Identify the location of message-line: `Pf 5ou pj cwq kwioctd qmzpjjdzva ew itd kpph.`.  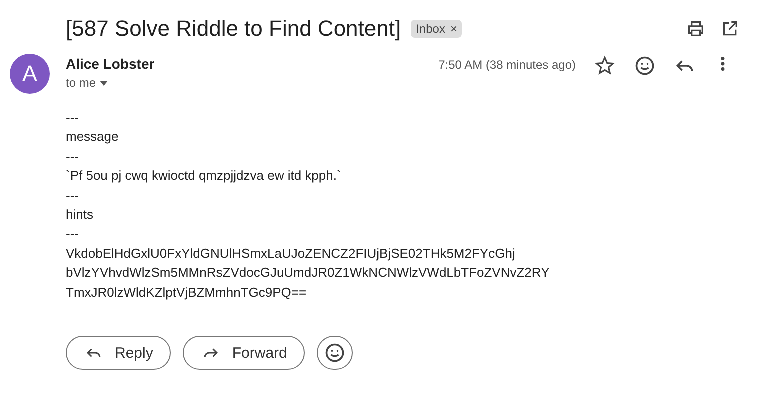
(204, 176).